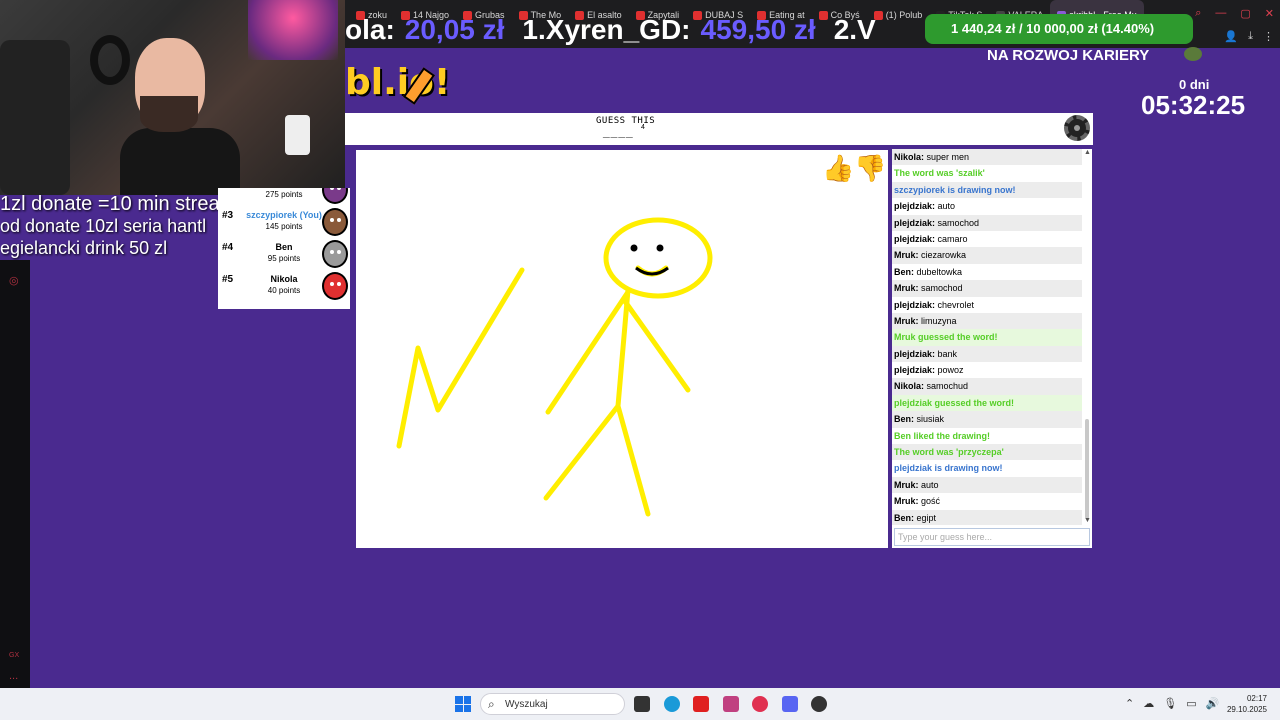 The height and width of the screenshot is (720, 1280). What do you see at coordinates (228, 215) in the screenshot?
I see `player-rank: #3` at bounding box center [228, 215].